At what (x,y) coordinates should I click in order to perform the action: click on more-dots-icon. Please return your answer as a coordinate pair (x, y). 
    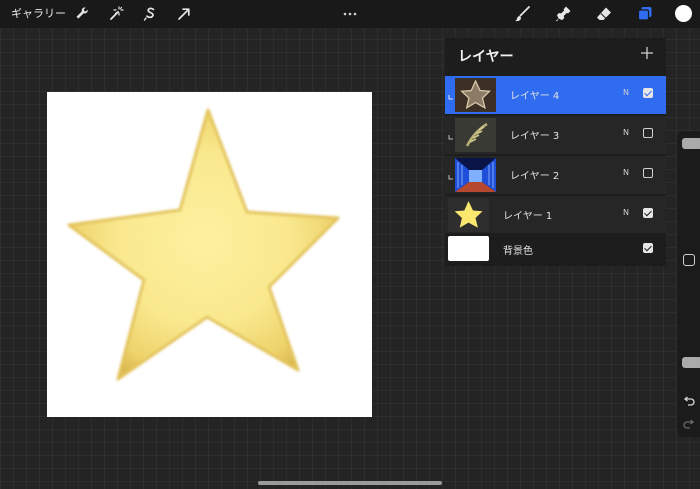
    Looking at the image, I should click on (350, 9).